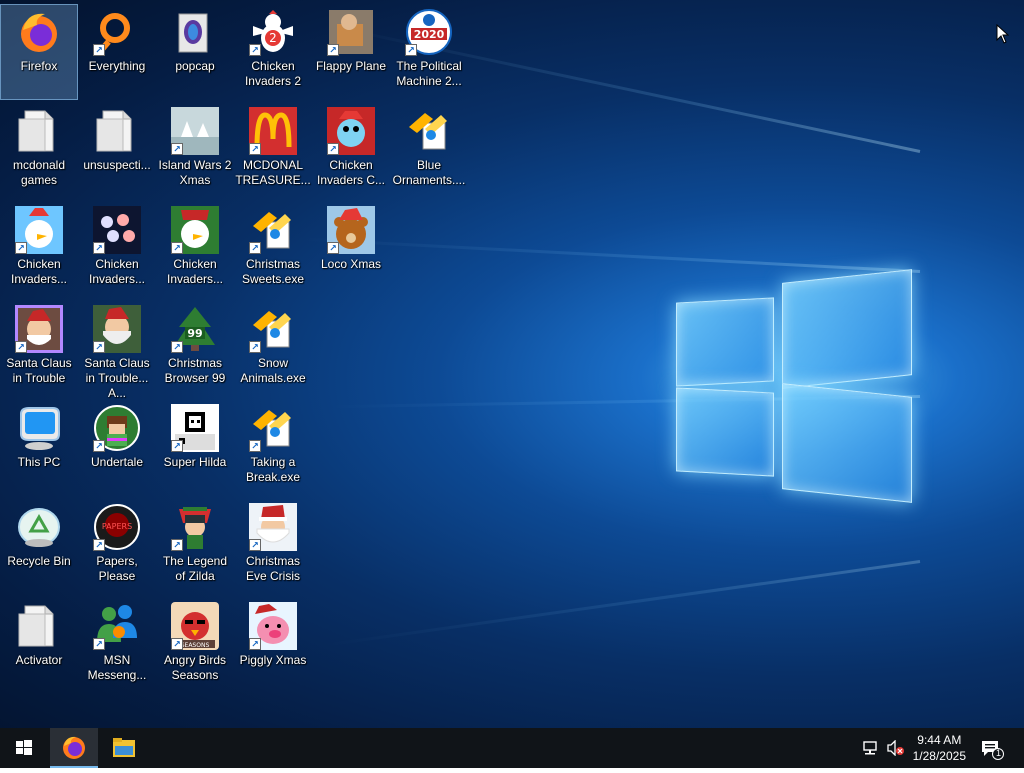 The height and width of the screenshot is (773, 1024). I want to click on desktop-icon-legend-of-zilda: ↗ The Legend of Zilda, so click(195, 547).